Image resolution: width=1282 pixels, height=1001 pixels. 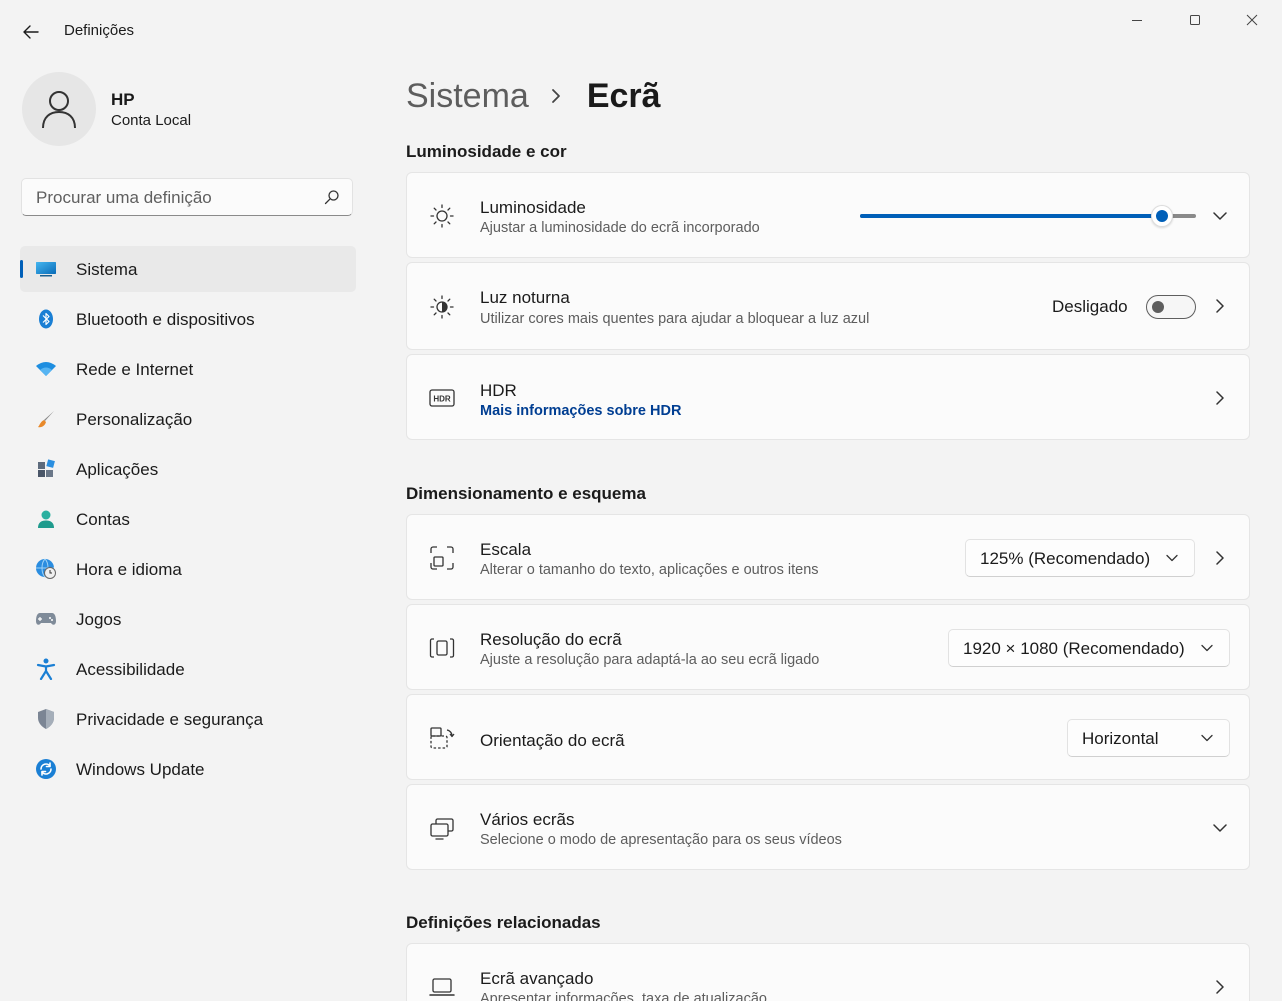 I want to click on sidebar-item-label: Windows Update, so click(x=140, y=769).